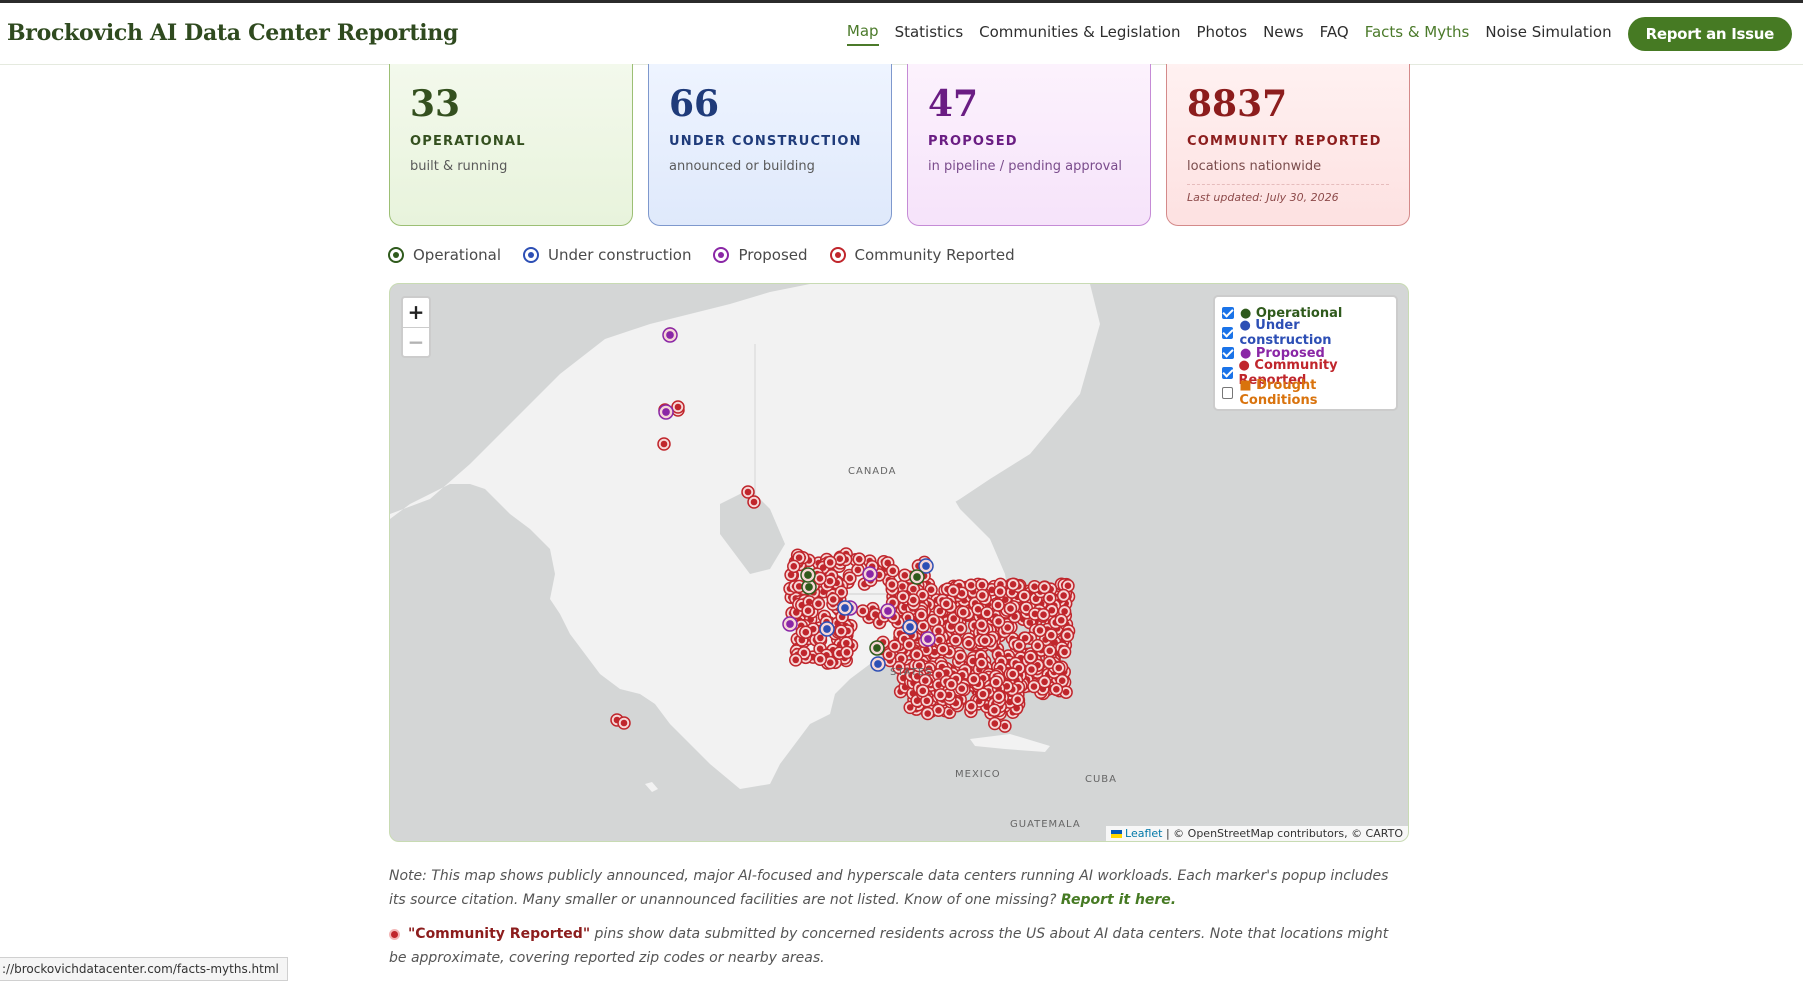 Image resolution: width=1803 pixels, height=981 pixels. What do you see at coordinates (1025, 166) in the screenshot?
I see `card-subtitle: in pipeline / pending approval` at bounding box center [1025, 166].